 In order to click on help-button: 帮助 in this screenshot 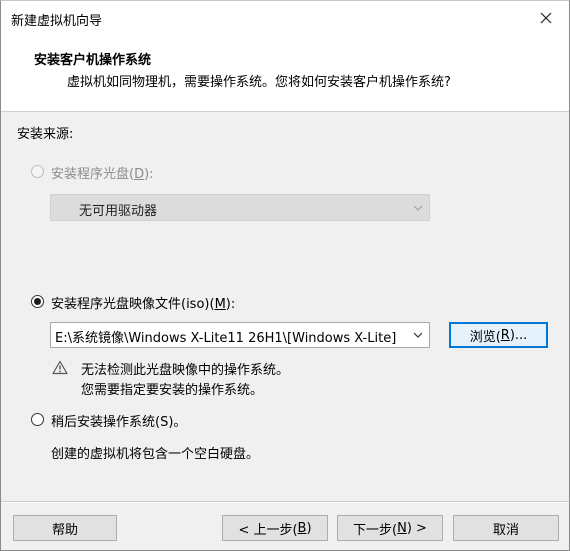, I will do `click(65, 528)`.